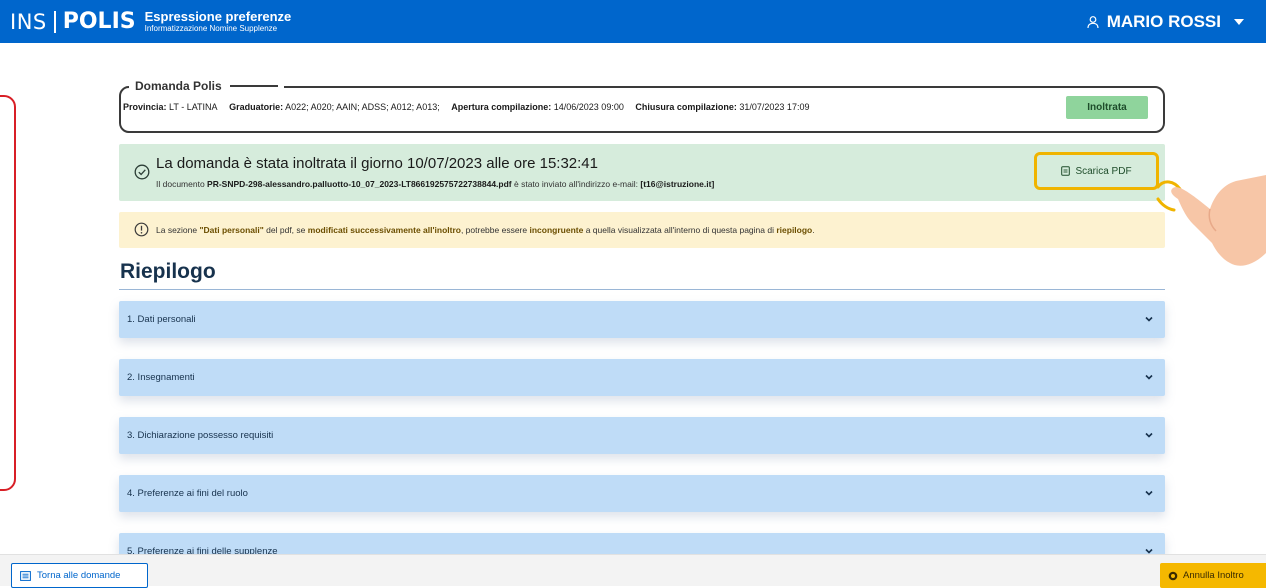 The height and width of the screenshot is (588, 1266). What do you see at coordinates (774, 107) in the screenshot?
I see `chiusura-value: 31/07/2023 17:09` at bounding box center [774, 107].